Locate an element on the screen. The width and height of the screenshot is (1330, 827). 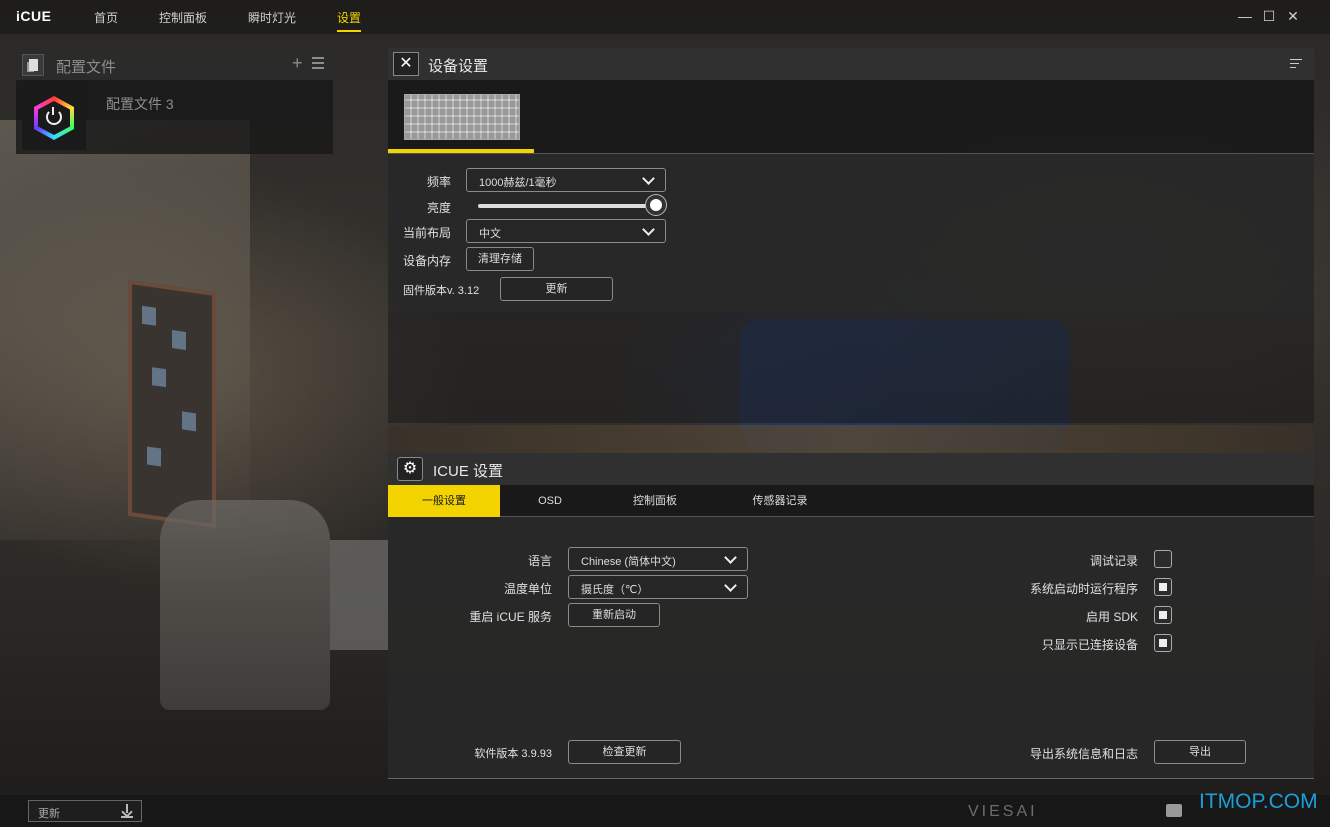
language-label: 语言 is located at coordinates (539, 561).